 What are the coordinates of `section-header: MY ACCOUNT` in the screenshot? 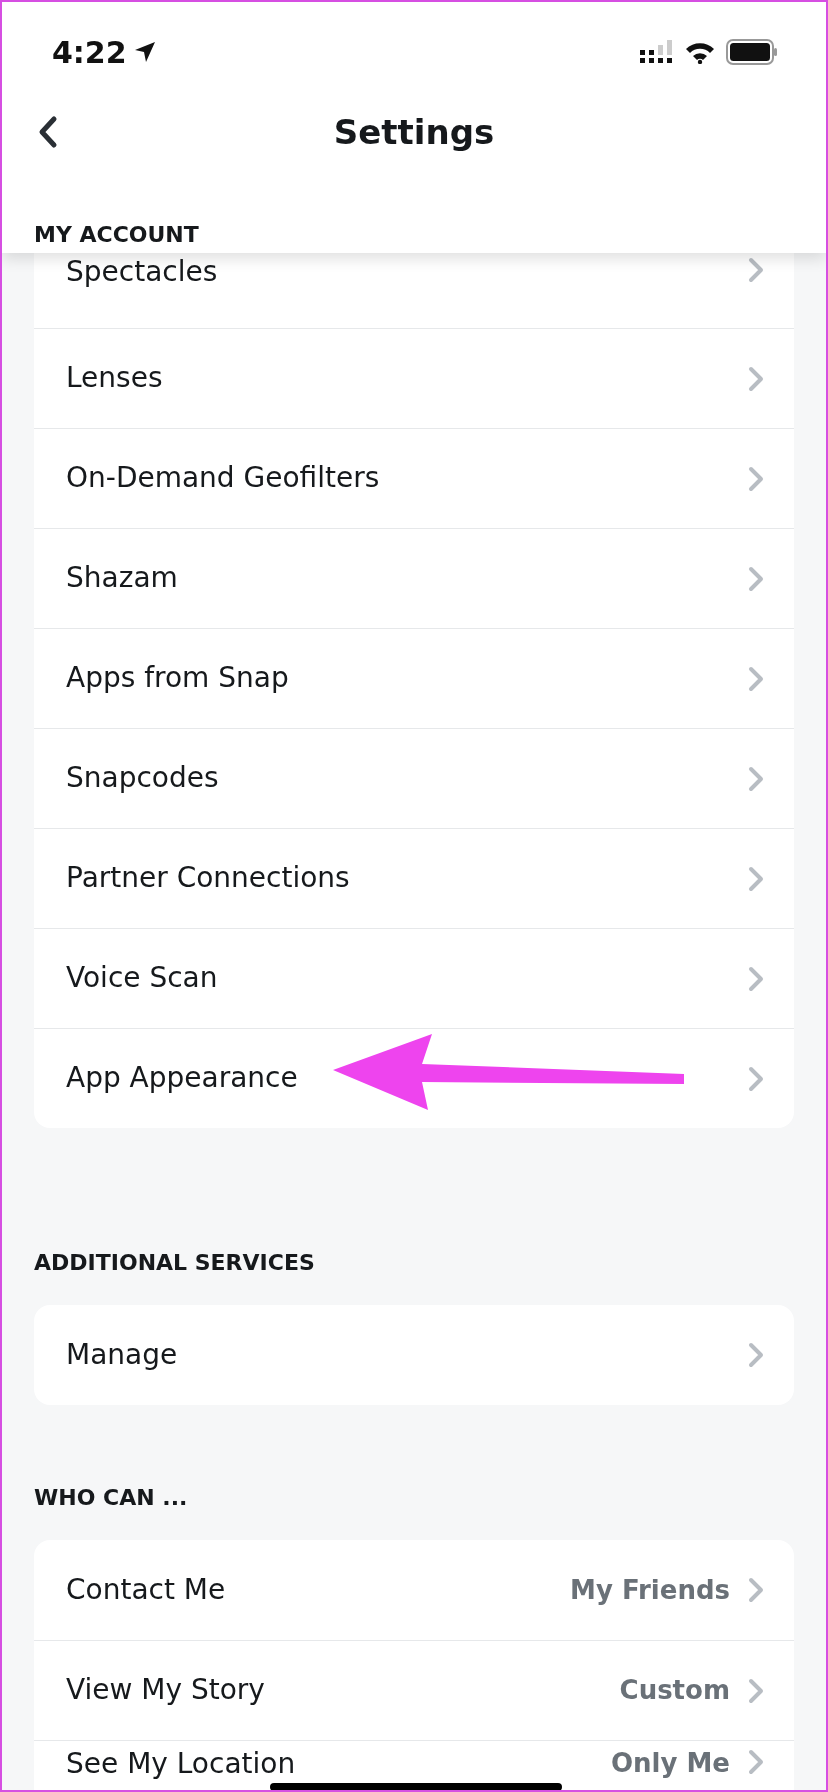 It's located at (117, 234).